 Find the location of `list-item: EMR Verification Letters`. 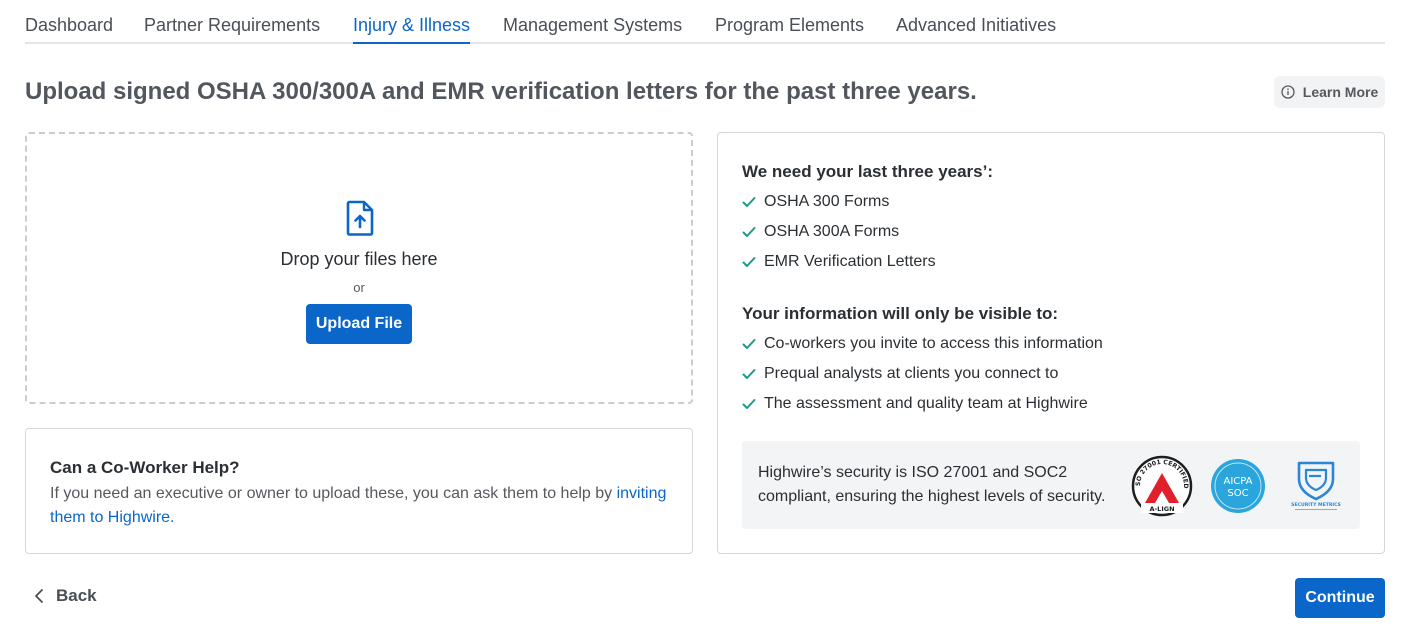

list-item: EMR Verification Letters is located at coordinates (839, 262).